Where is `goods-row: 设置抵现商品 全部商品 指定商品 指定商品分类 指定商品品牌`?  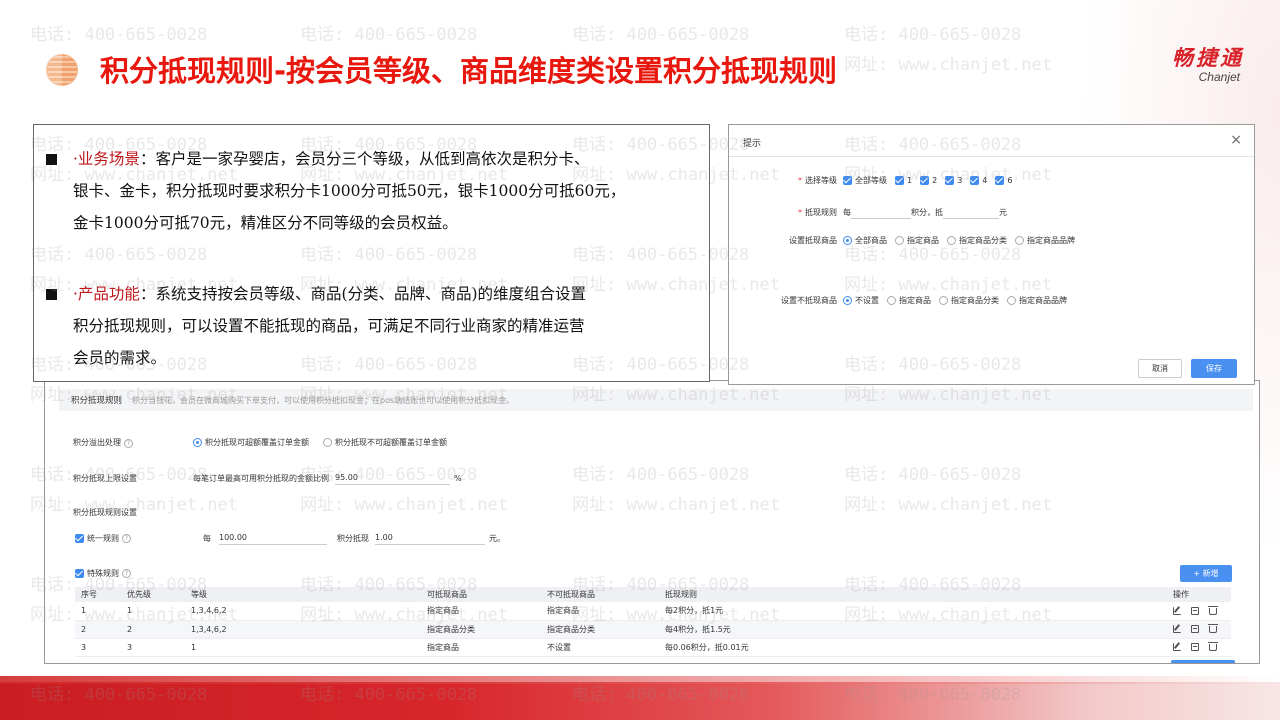
goods-row: 设置抵现商品 全部商品 指定商品 指定商品分类 指定商品品牌 is located at coordinates (906, 240).